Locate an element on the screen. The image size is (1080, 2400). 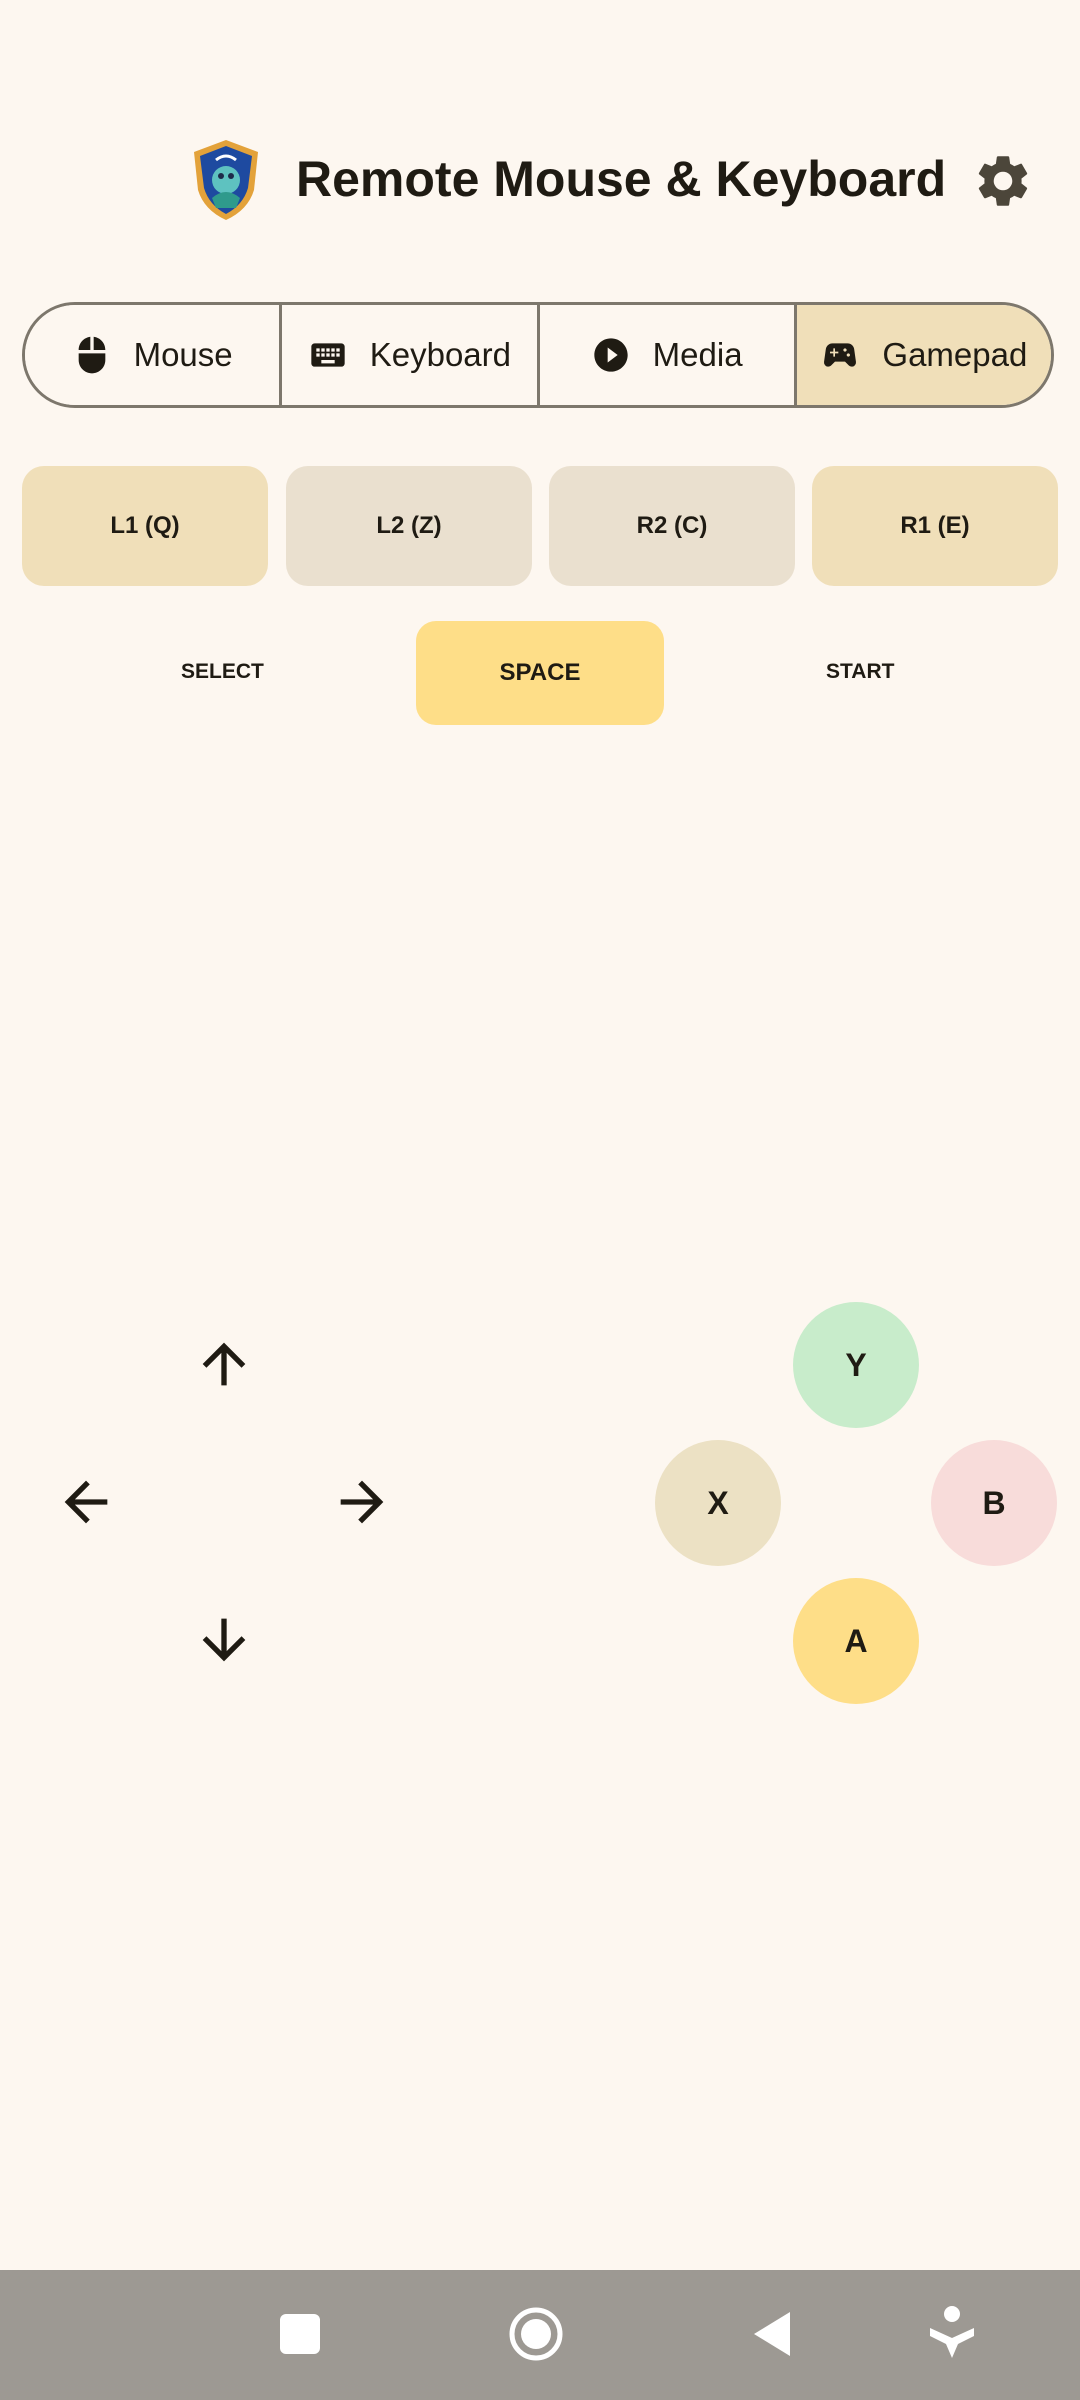
mouse-icon is located at coordinates (91, 355).